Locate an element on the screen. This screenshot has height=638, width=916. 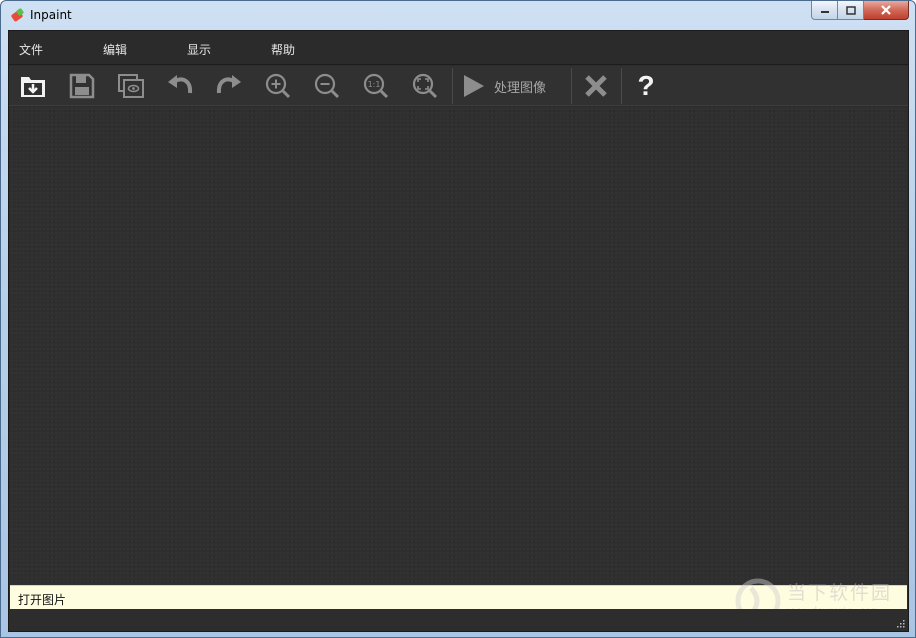
open-folder-icon is located at coordinates (33, 87).